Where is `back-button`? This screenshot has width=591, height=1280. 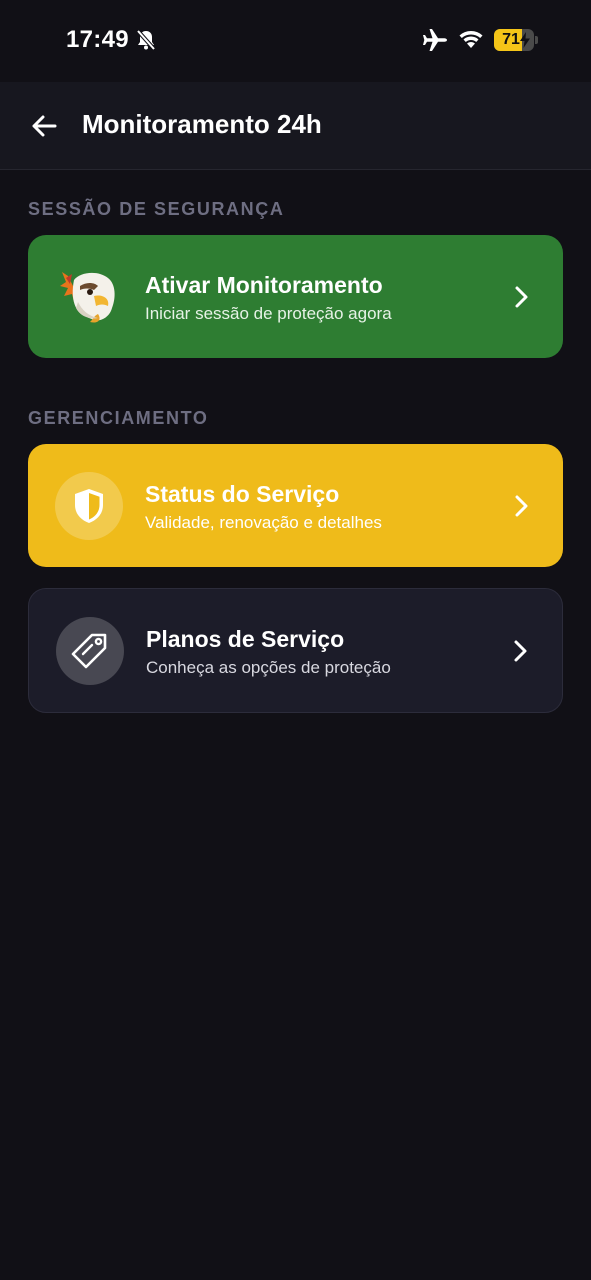 back-button is located at coordinates (44, 126).